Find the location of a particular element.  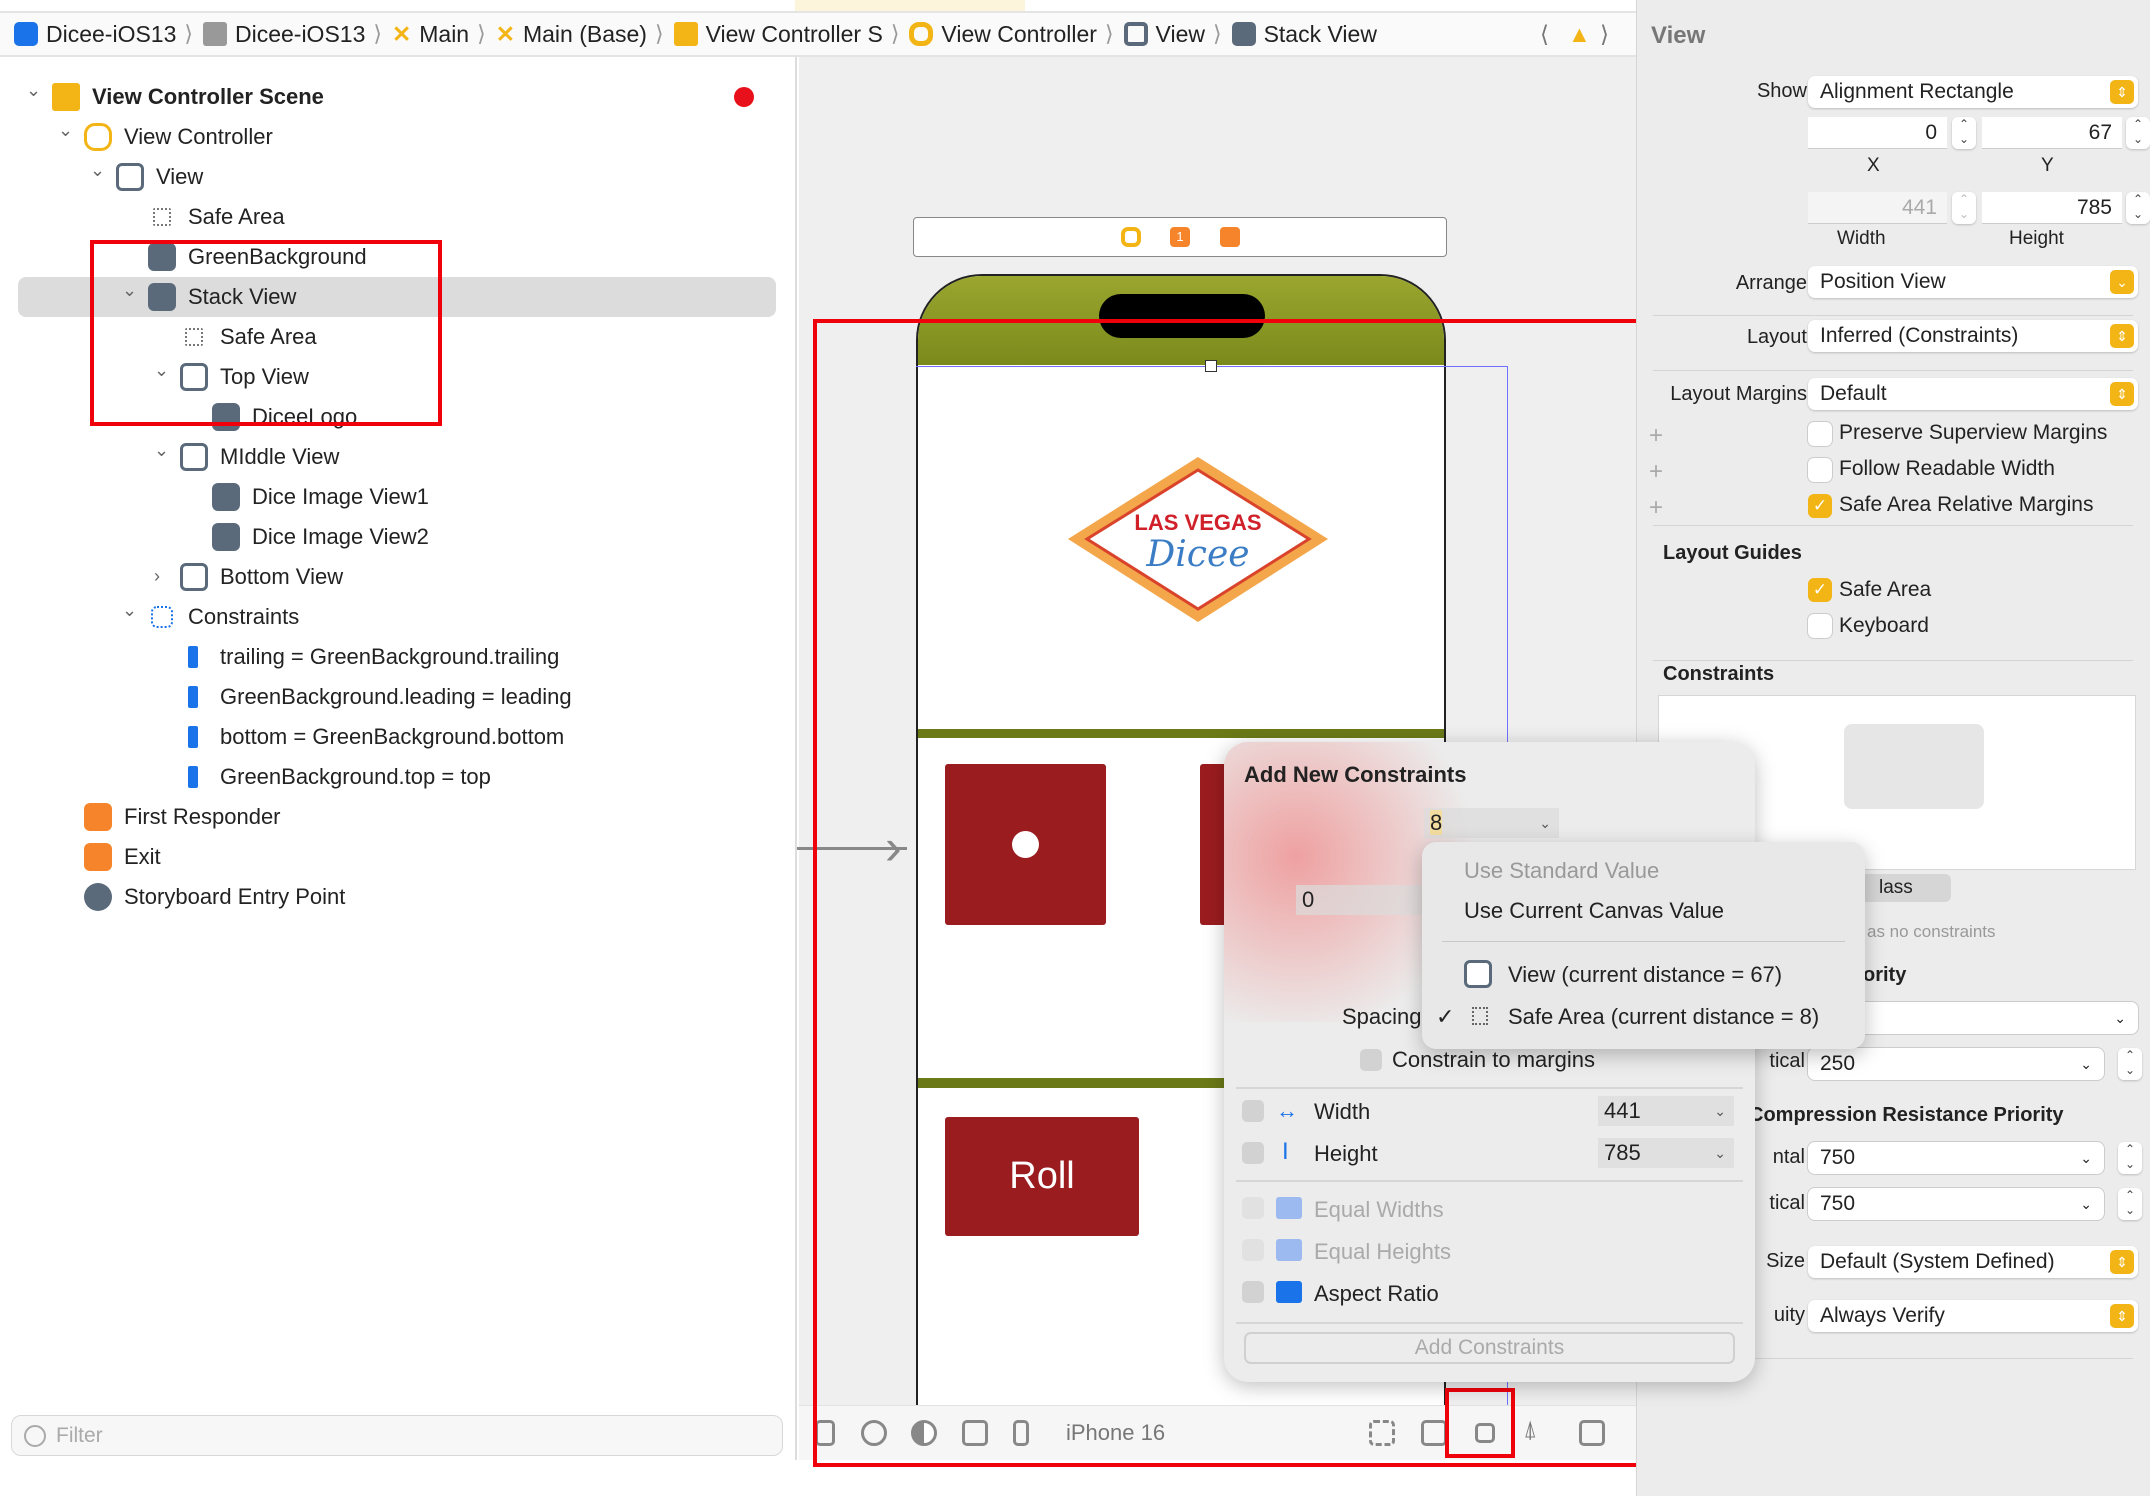

filter-input: Filter is located at coordinates (397, 1435).